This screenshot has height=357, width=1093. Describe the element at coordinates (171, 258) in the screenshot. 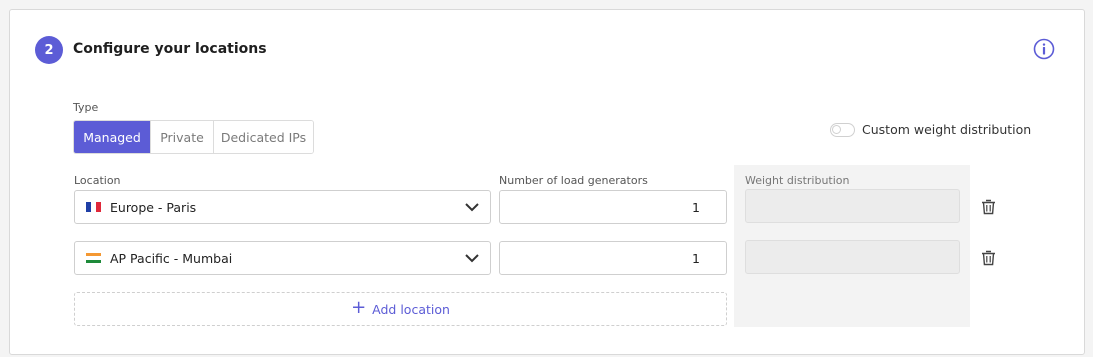

I see `location-select-value: AP Pacific - Mumbai` at that location.